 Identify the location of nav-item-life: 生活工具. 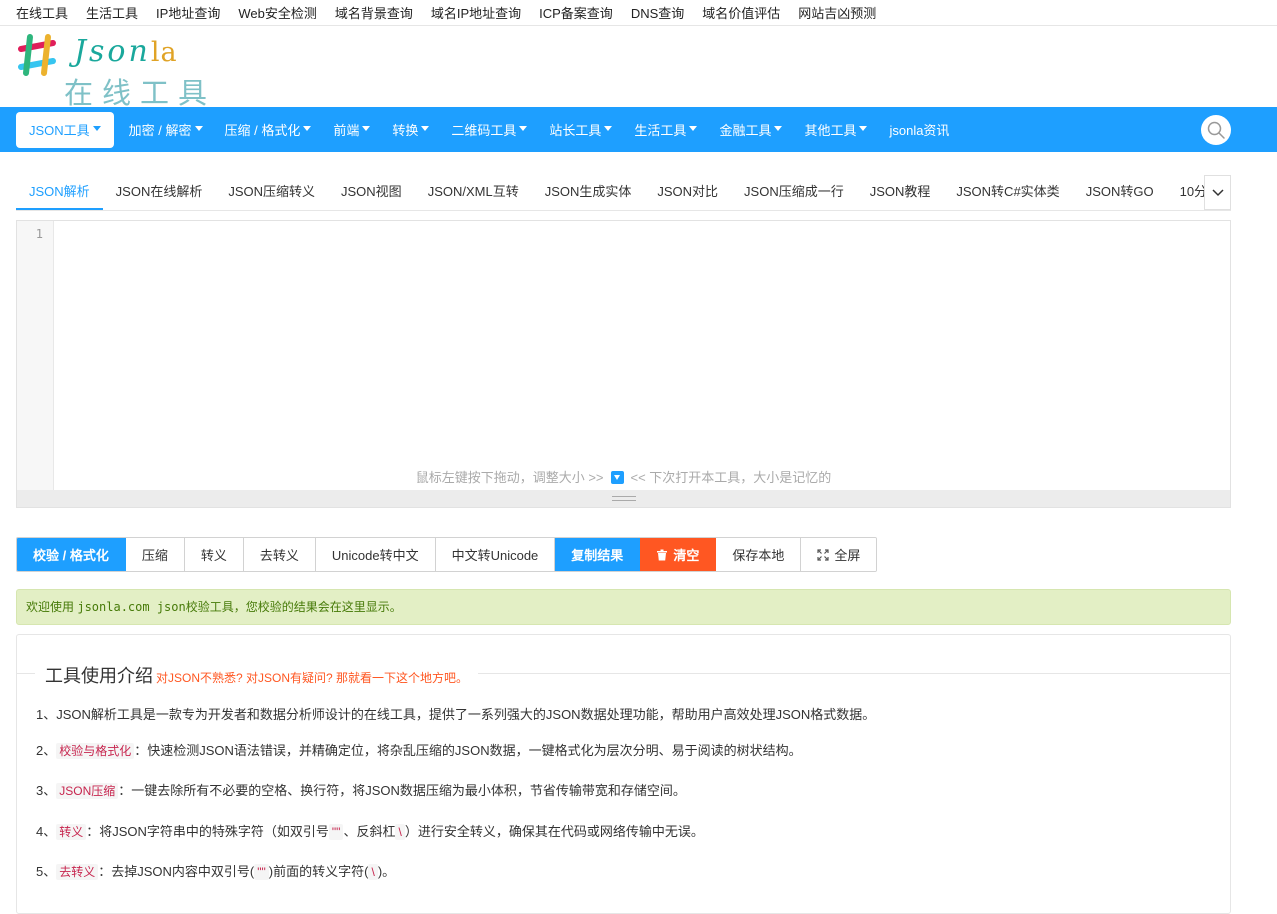
(665, 130).